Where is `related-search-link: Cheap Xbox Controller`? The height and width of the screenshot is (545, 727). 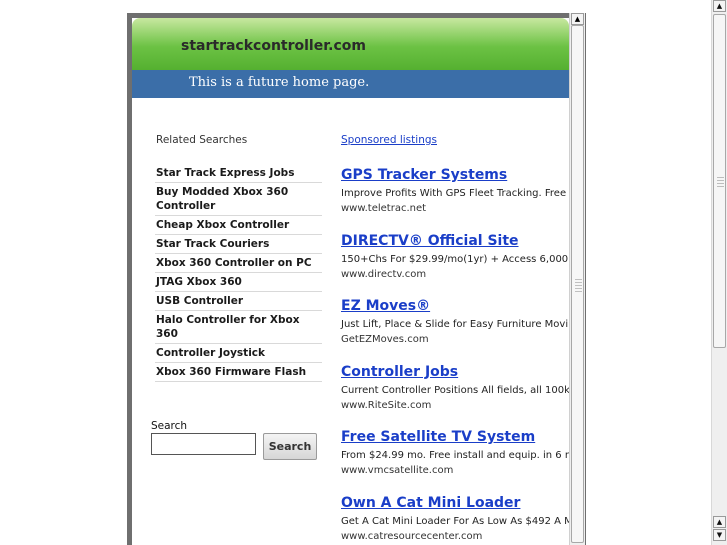 related-search-link: Cheap Xbox Controller is located at coordinates (238, 225).